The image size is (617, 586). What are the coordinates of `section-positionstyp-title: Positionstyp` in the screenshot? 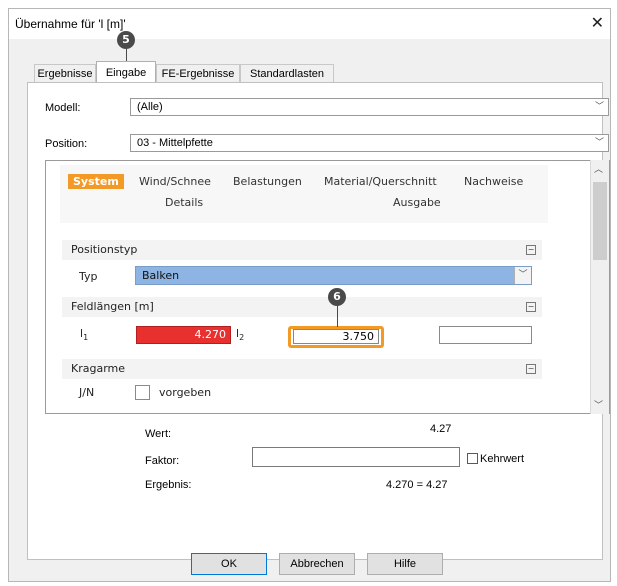 It's located at (104, 249).